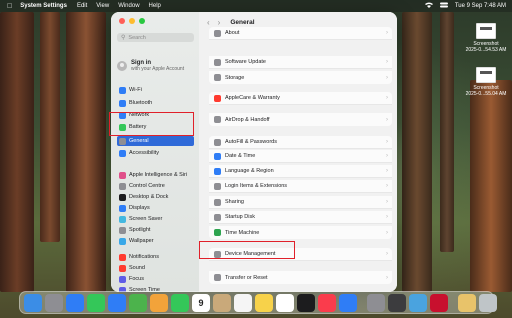 This screenshot has height=318, width=512. Describe the element at coordinates (180, 302) in the screenshot. I see `facetime-icon` at that location.